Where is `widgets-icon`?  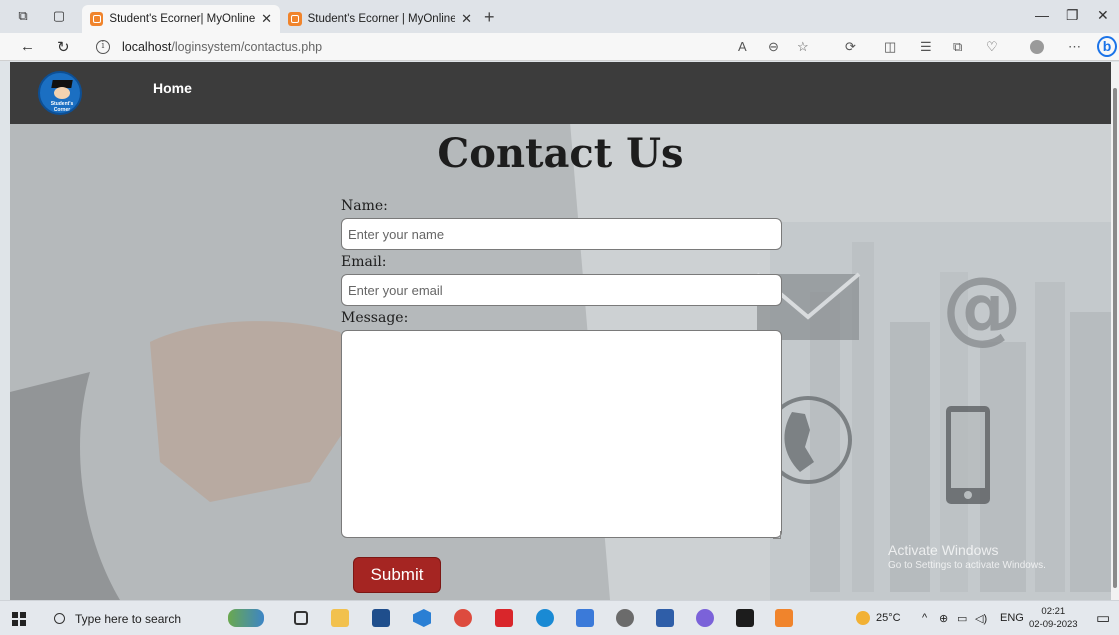
widgets-icon is located at coordinates (246, 618).